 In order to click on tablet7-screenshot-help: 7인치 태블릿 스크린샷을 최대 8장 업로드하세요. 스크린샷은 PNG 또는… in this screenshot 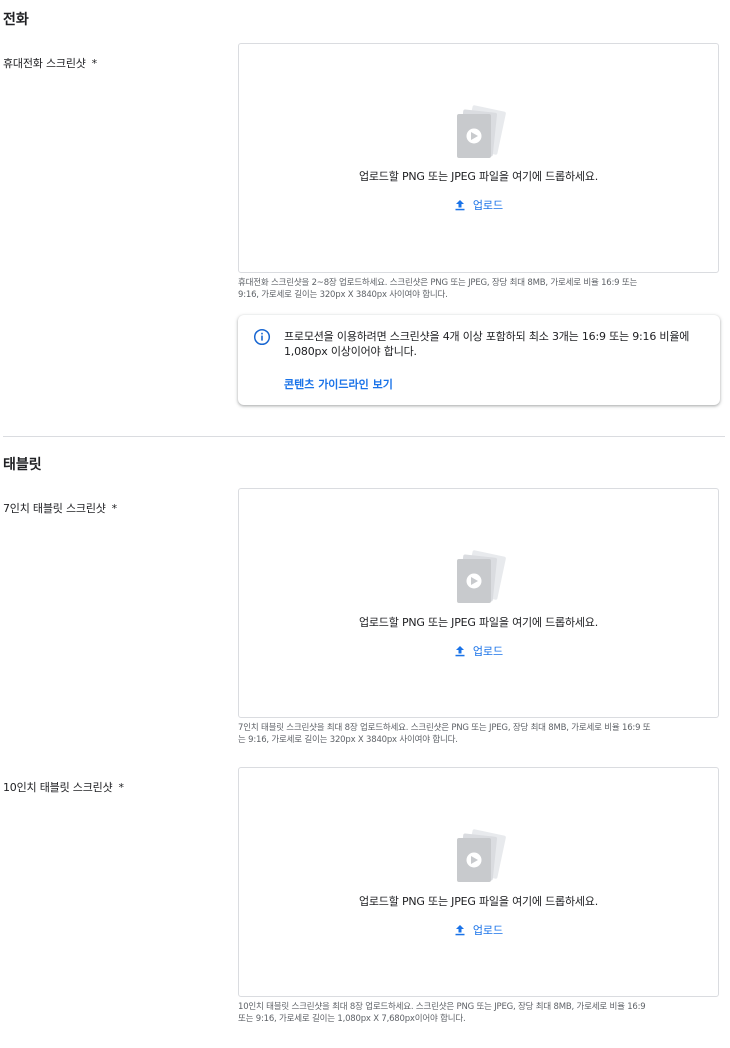, I will do `click(477, 734)`.